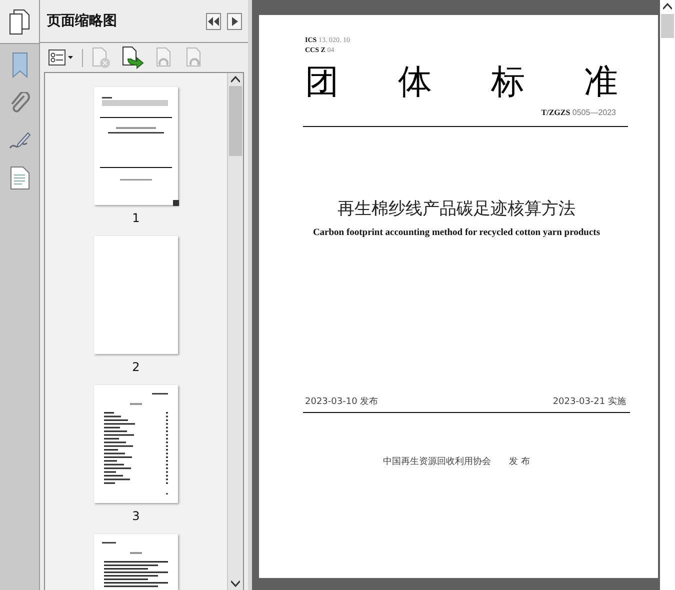 The width and height of the screenshot is (675, 590). I want to click on heading-character: 准, so click(601, 82).